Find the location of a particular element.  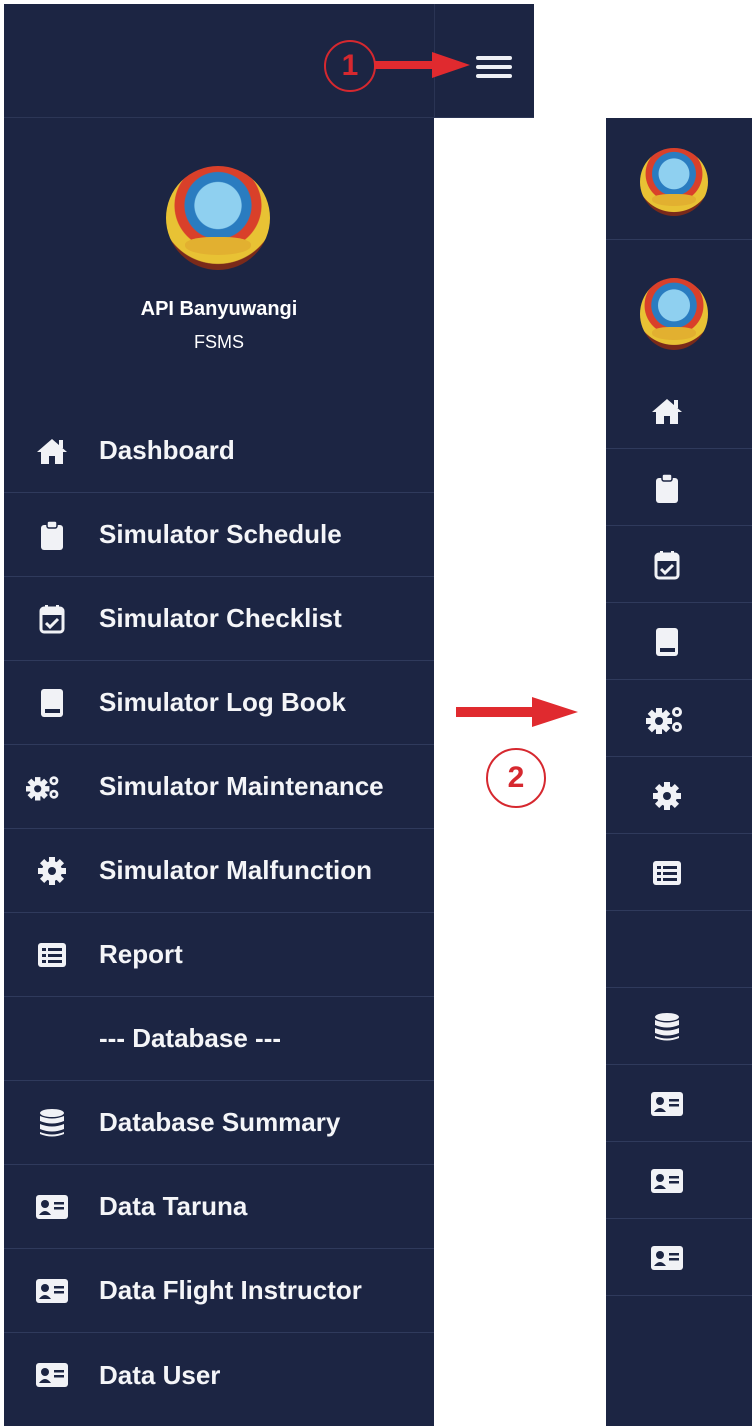

collapsed-item-data-user is located at coordinates (679, 1257).